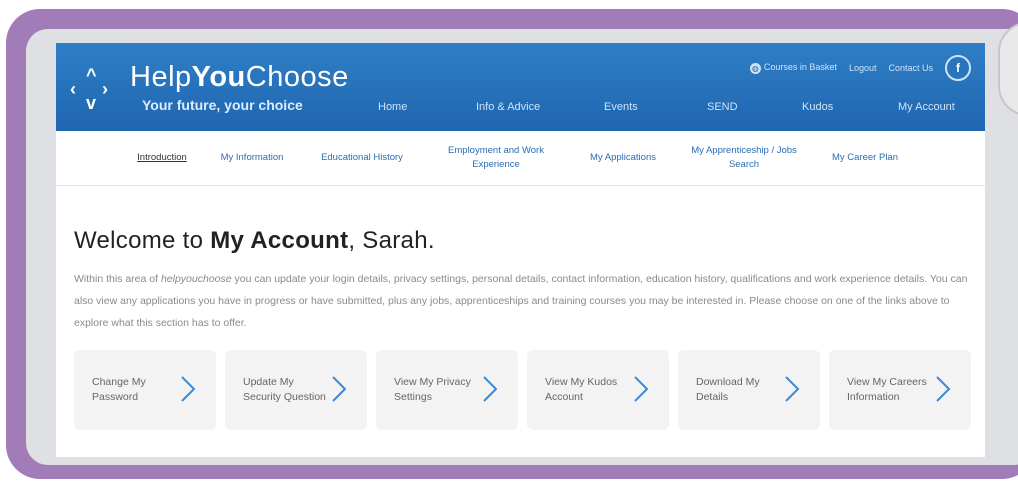  I want to click on privacy-settings-card: View My Privacy Settings, so click(447, 390).